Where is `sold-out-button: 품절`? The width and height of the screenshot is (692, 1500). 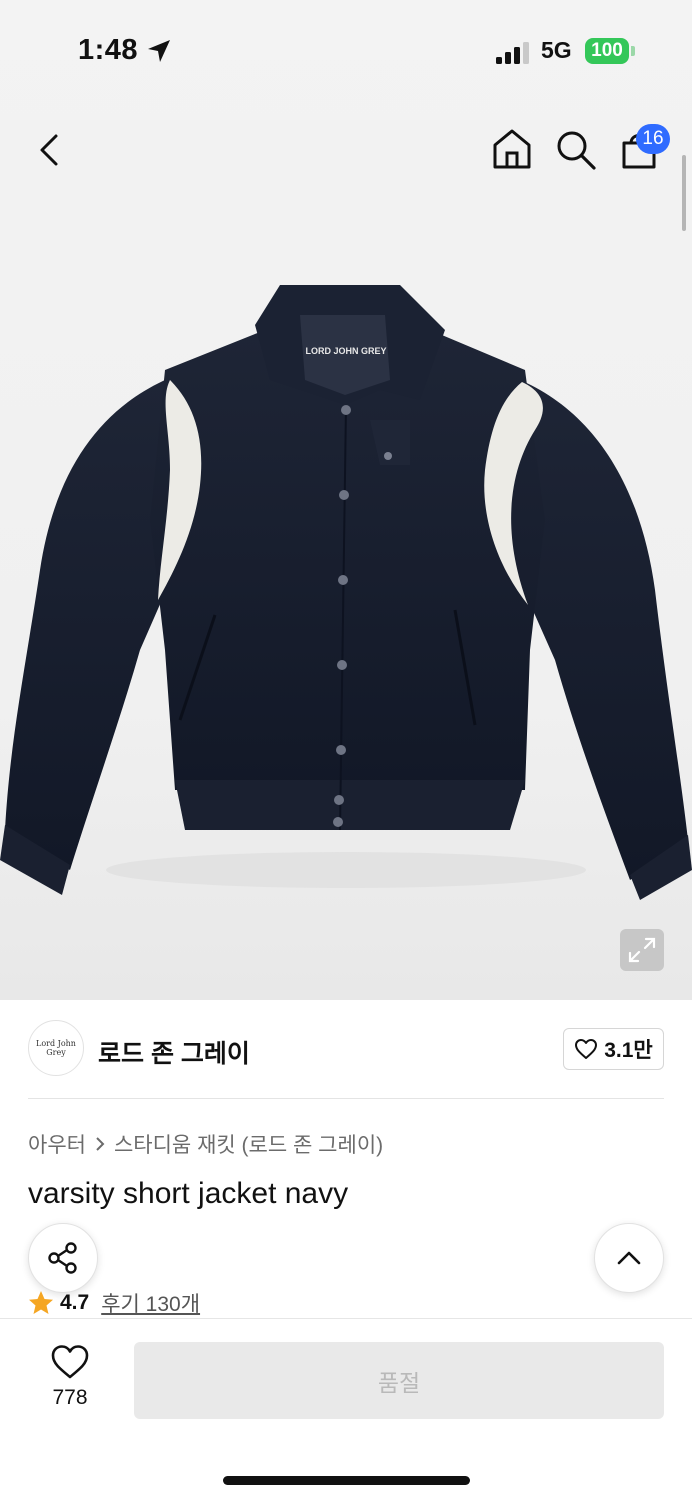
sold-out-button: 품절 is located at coordinates (399, 1380).